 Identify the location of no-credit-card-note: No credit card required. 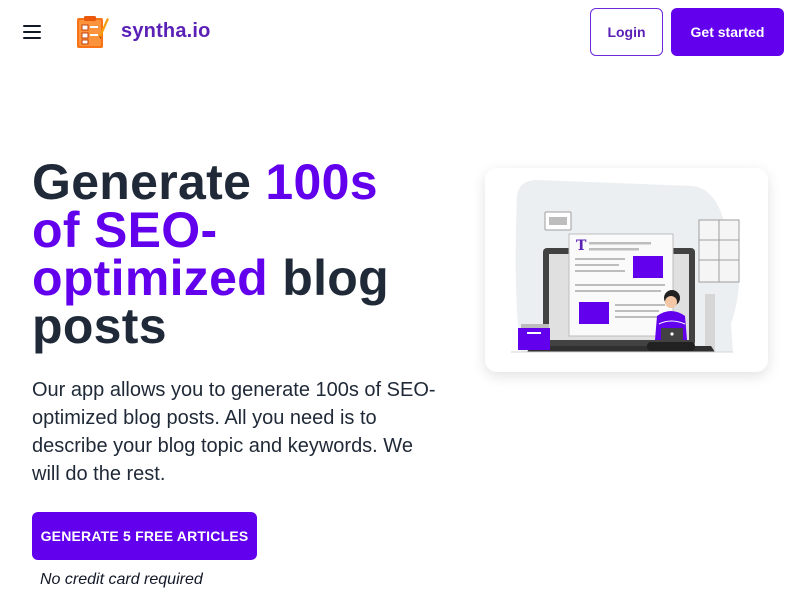
(121, 579).